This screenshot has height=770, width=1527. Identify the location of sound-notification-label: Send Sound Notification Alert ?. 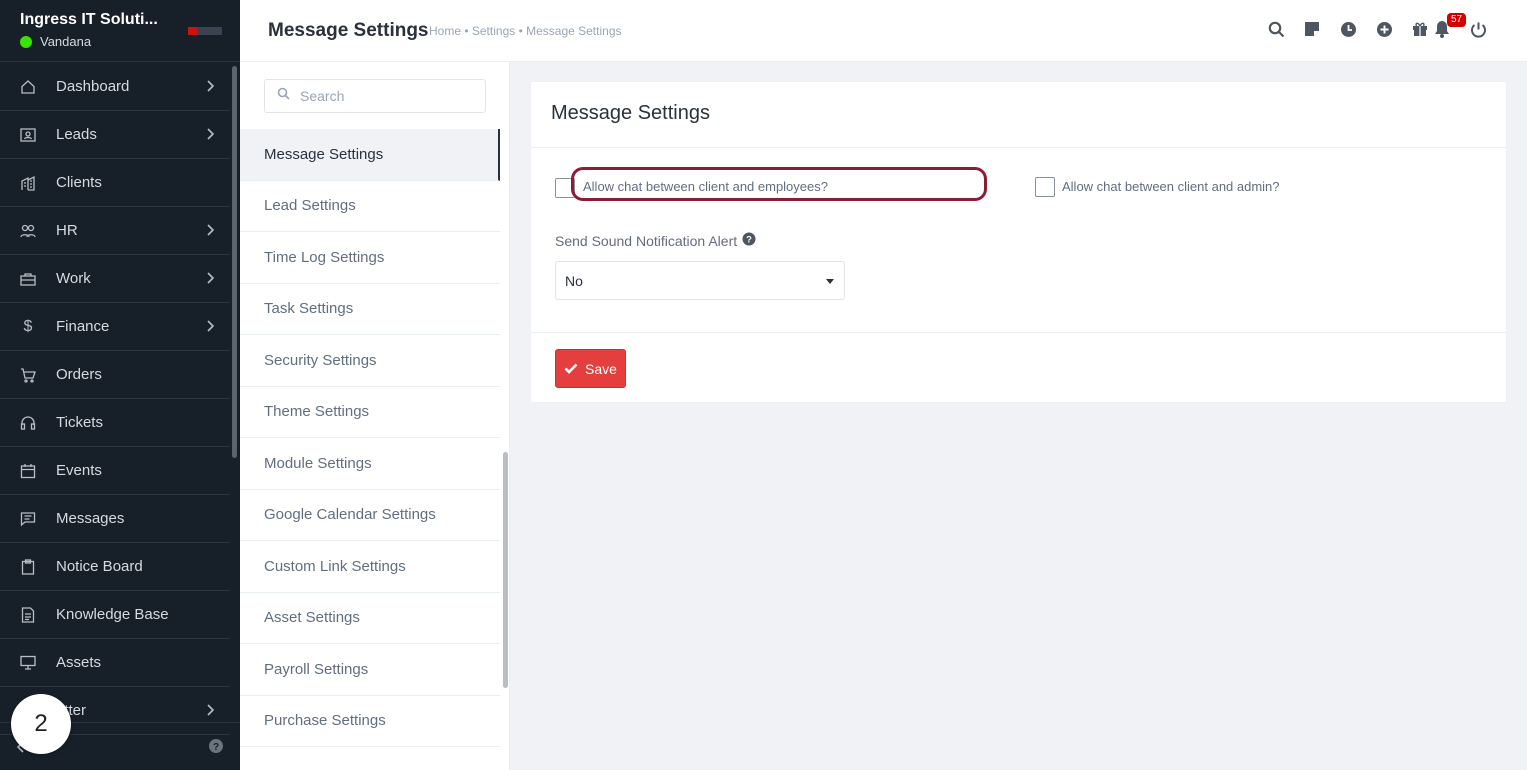
(655, 240).